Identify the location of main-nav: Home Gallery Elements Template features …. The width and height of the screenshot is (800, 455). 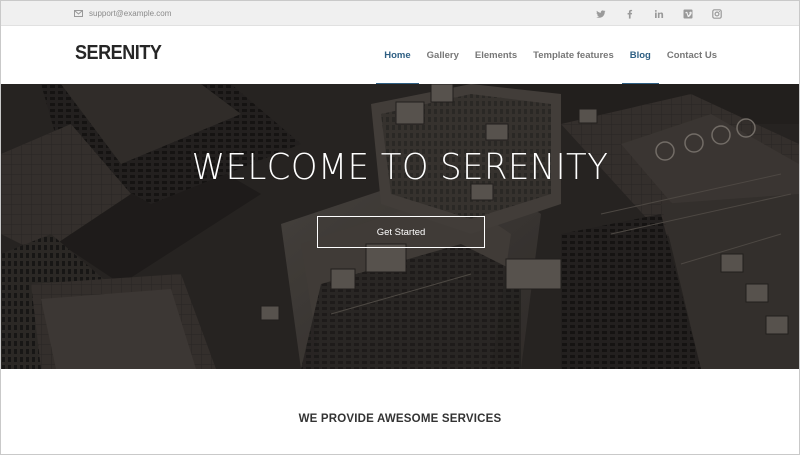
(550, 55).